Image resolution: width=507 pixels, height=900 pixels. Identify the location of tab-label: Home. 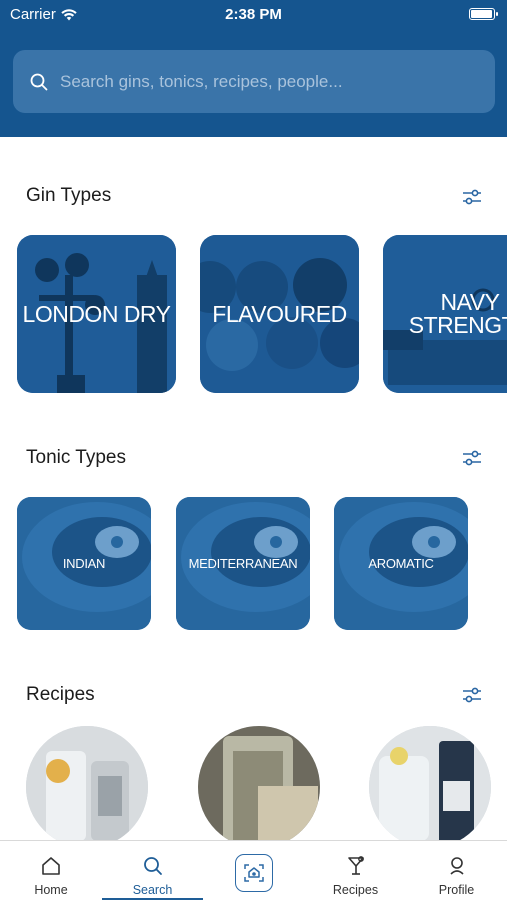
(51, 890).